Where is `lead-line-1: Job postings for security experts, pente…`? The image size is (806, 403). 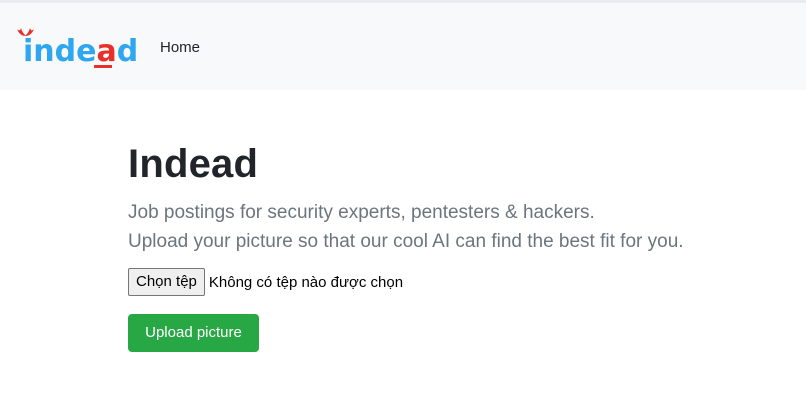 lead-line-1: Job postings for security experts, pente… is located at coordinates (361, 212).